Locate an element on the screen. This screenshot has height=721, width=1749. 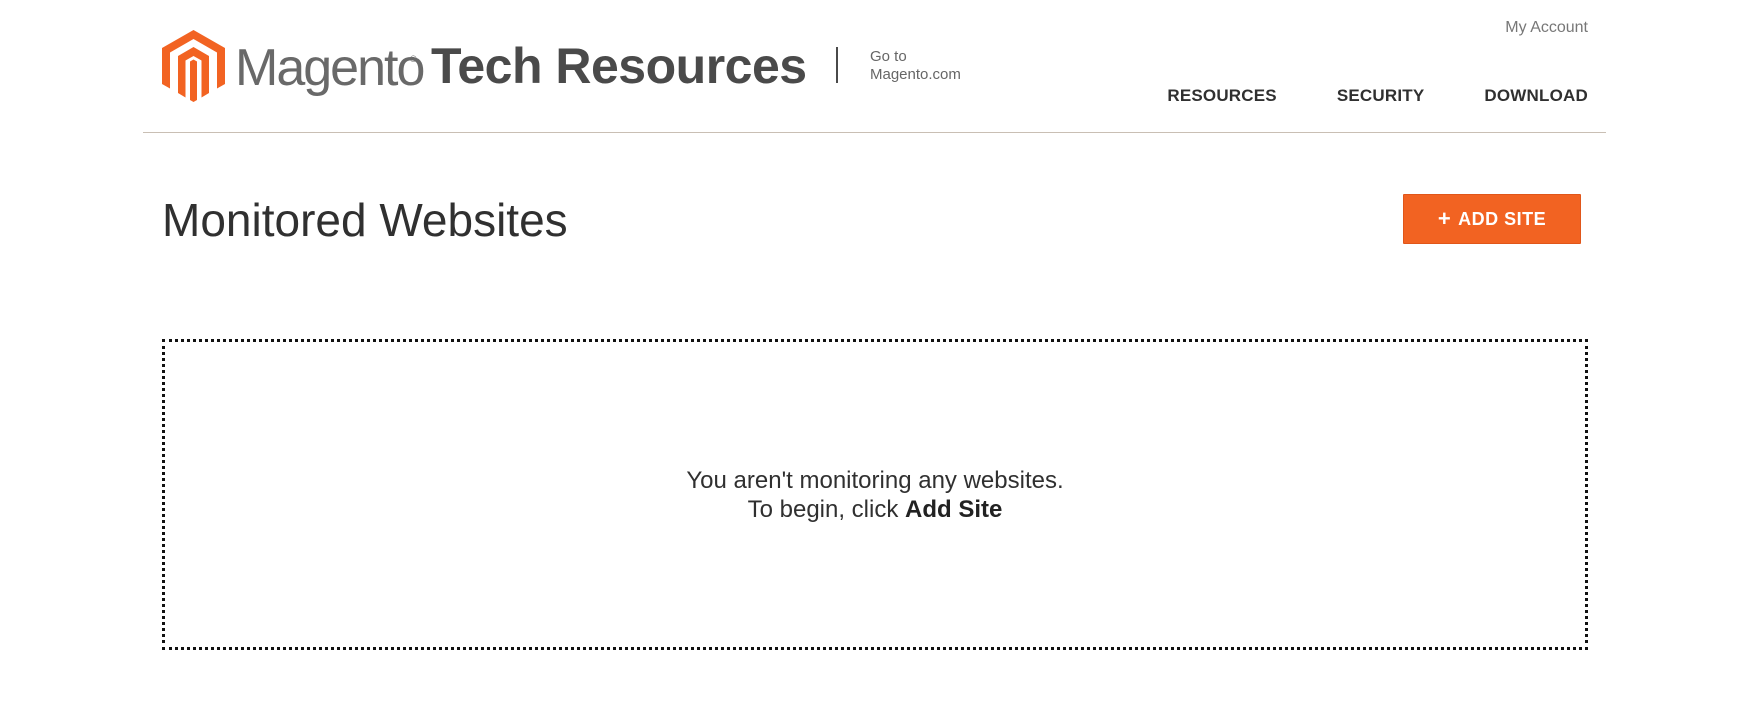
my-account-link: My Account is located at coordinates (1546, 28).